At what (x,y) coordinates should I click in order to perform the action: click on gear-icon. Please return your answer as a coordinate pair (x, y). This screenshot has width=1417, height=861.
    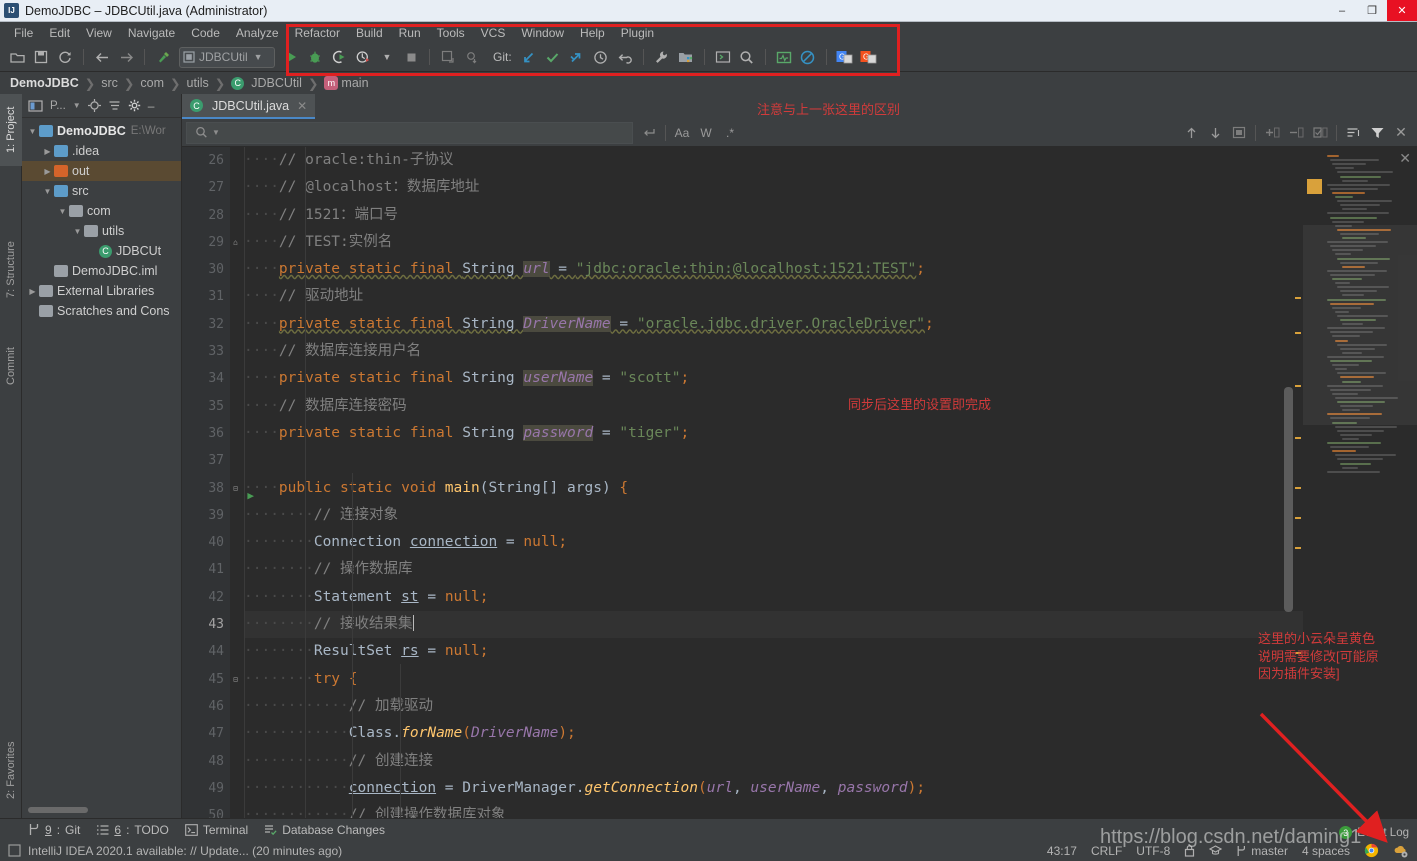
    Looking at the image, I should click on (134, 105).